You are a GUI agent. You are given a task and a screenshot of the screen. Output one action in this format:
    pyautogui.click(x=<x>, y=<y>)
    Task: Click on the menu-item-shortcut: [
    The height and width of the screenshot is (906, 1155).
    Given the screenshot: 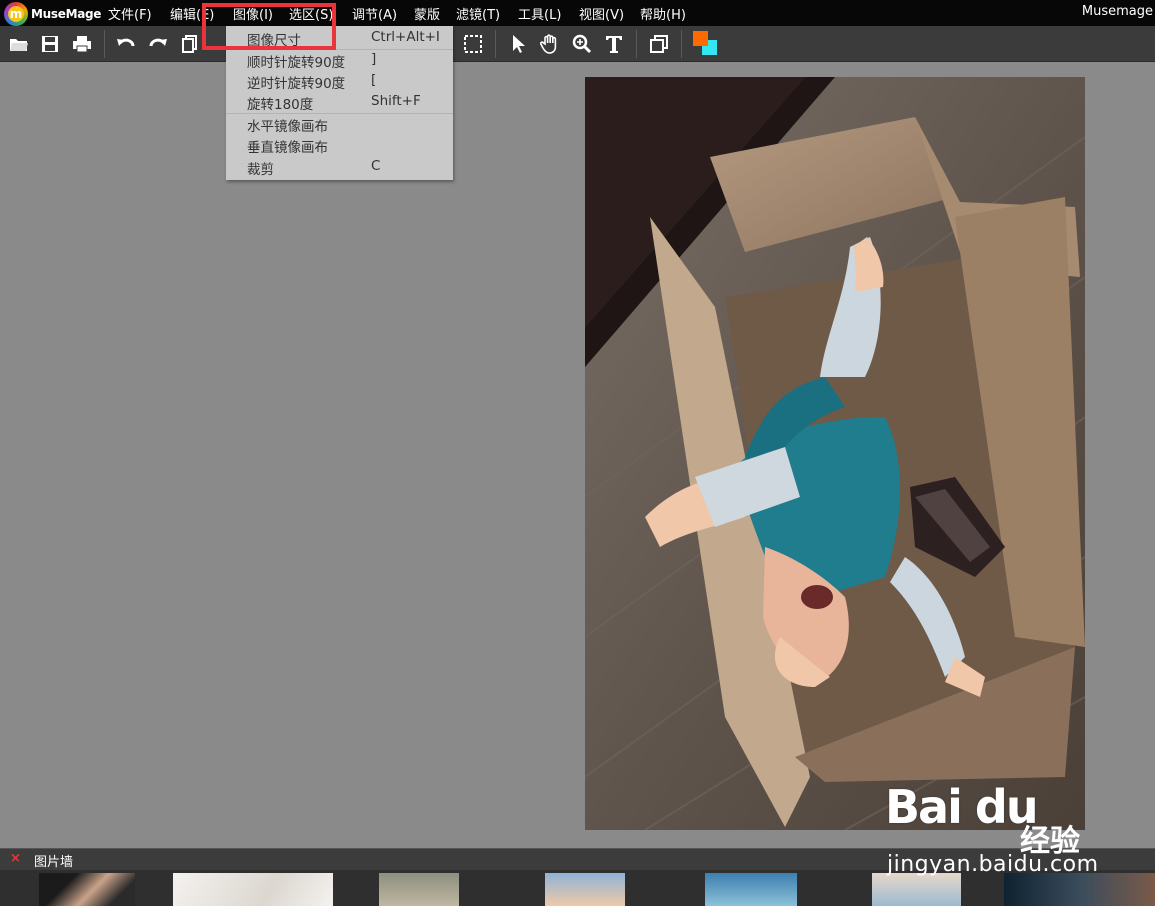 What is the action you would take?
    pyautogui.click(x=374, y=80)
    